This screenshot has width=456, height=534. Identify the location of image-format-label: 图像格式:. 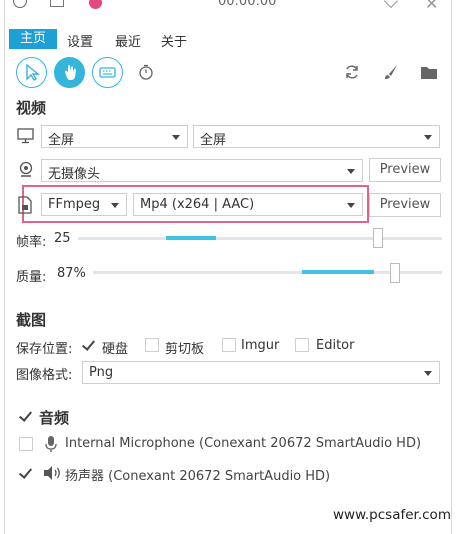
(44, 375).